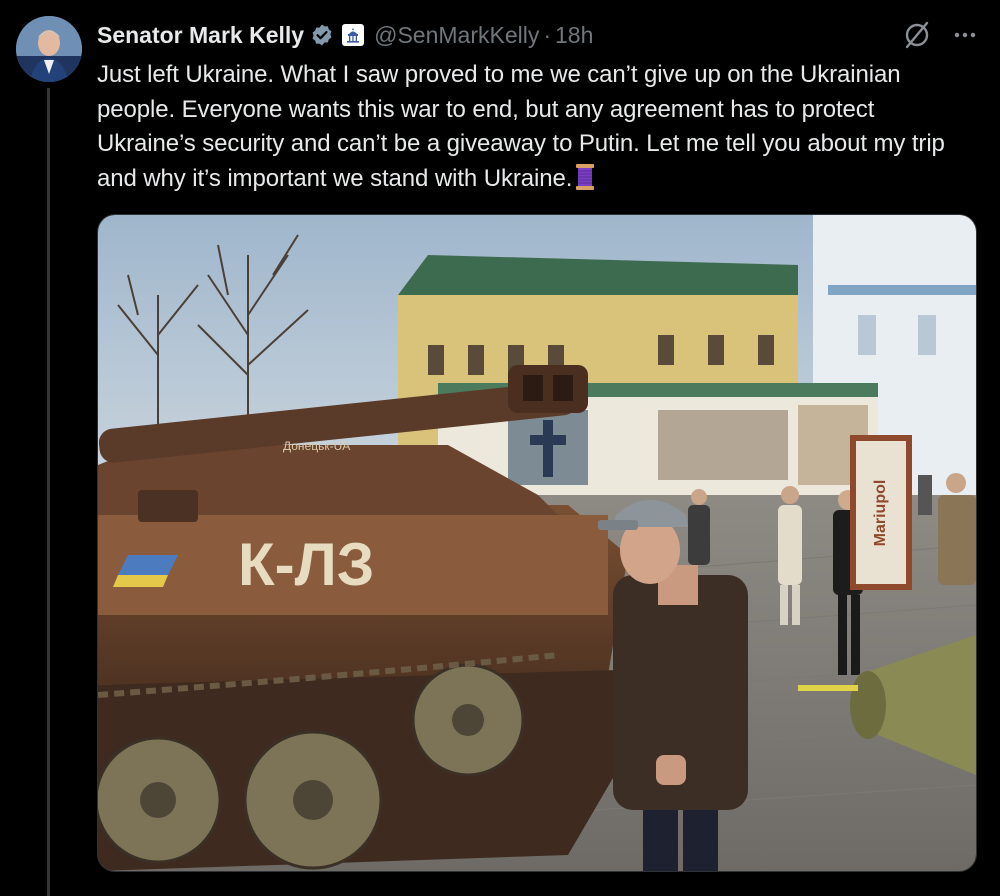 The height and width of the screenshot is (896, 1000). Describe the element at coordinates (574, 35) in the screenshot. I see `timestamp: 18h` at that location.